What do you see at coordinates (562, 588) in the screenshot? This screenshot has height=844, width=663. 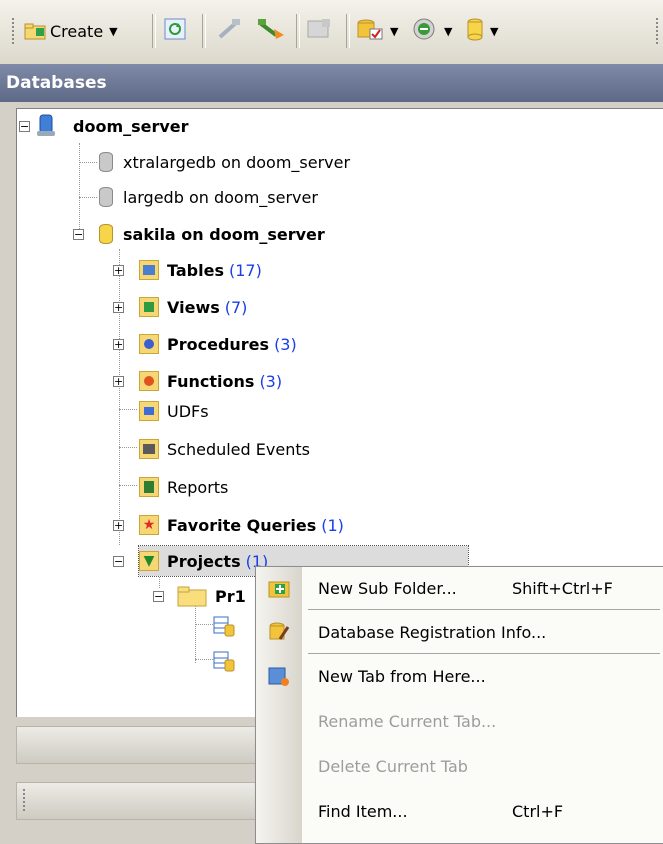 I see `menu-item-shortcut: Shift+Ctrl+F` at bounding box center [562, 588].